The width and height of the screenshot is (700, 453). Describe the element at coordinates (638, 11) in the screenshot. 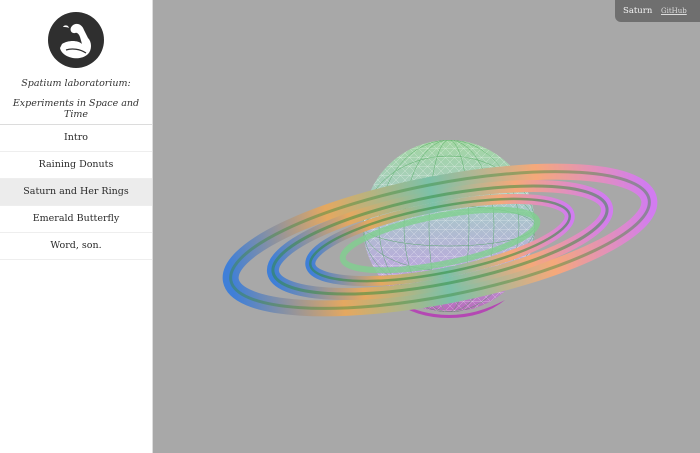

I see `page-title: Saturn` at that location.